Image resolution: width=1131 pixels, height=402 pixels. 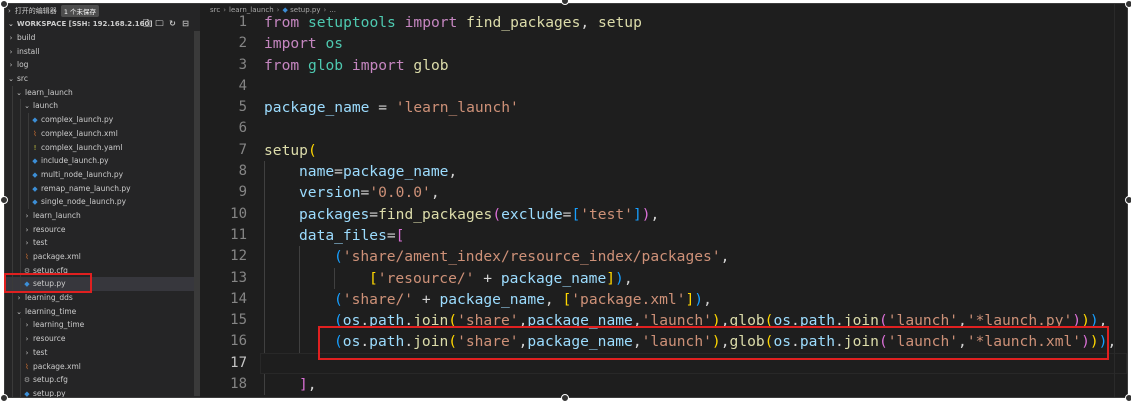 What do you see at coordinates (663, 193) in the screenshot?
I see `code-line: 9 version='0.0.0',` at bounding box center [663, 193].